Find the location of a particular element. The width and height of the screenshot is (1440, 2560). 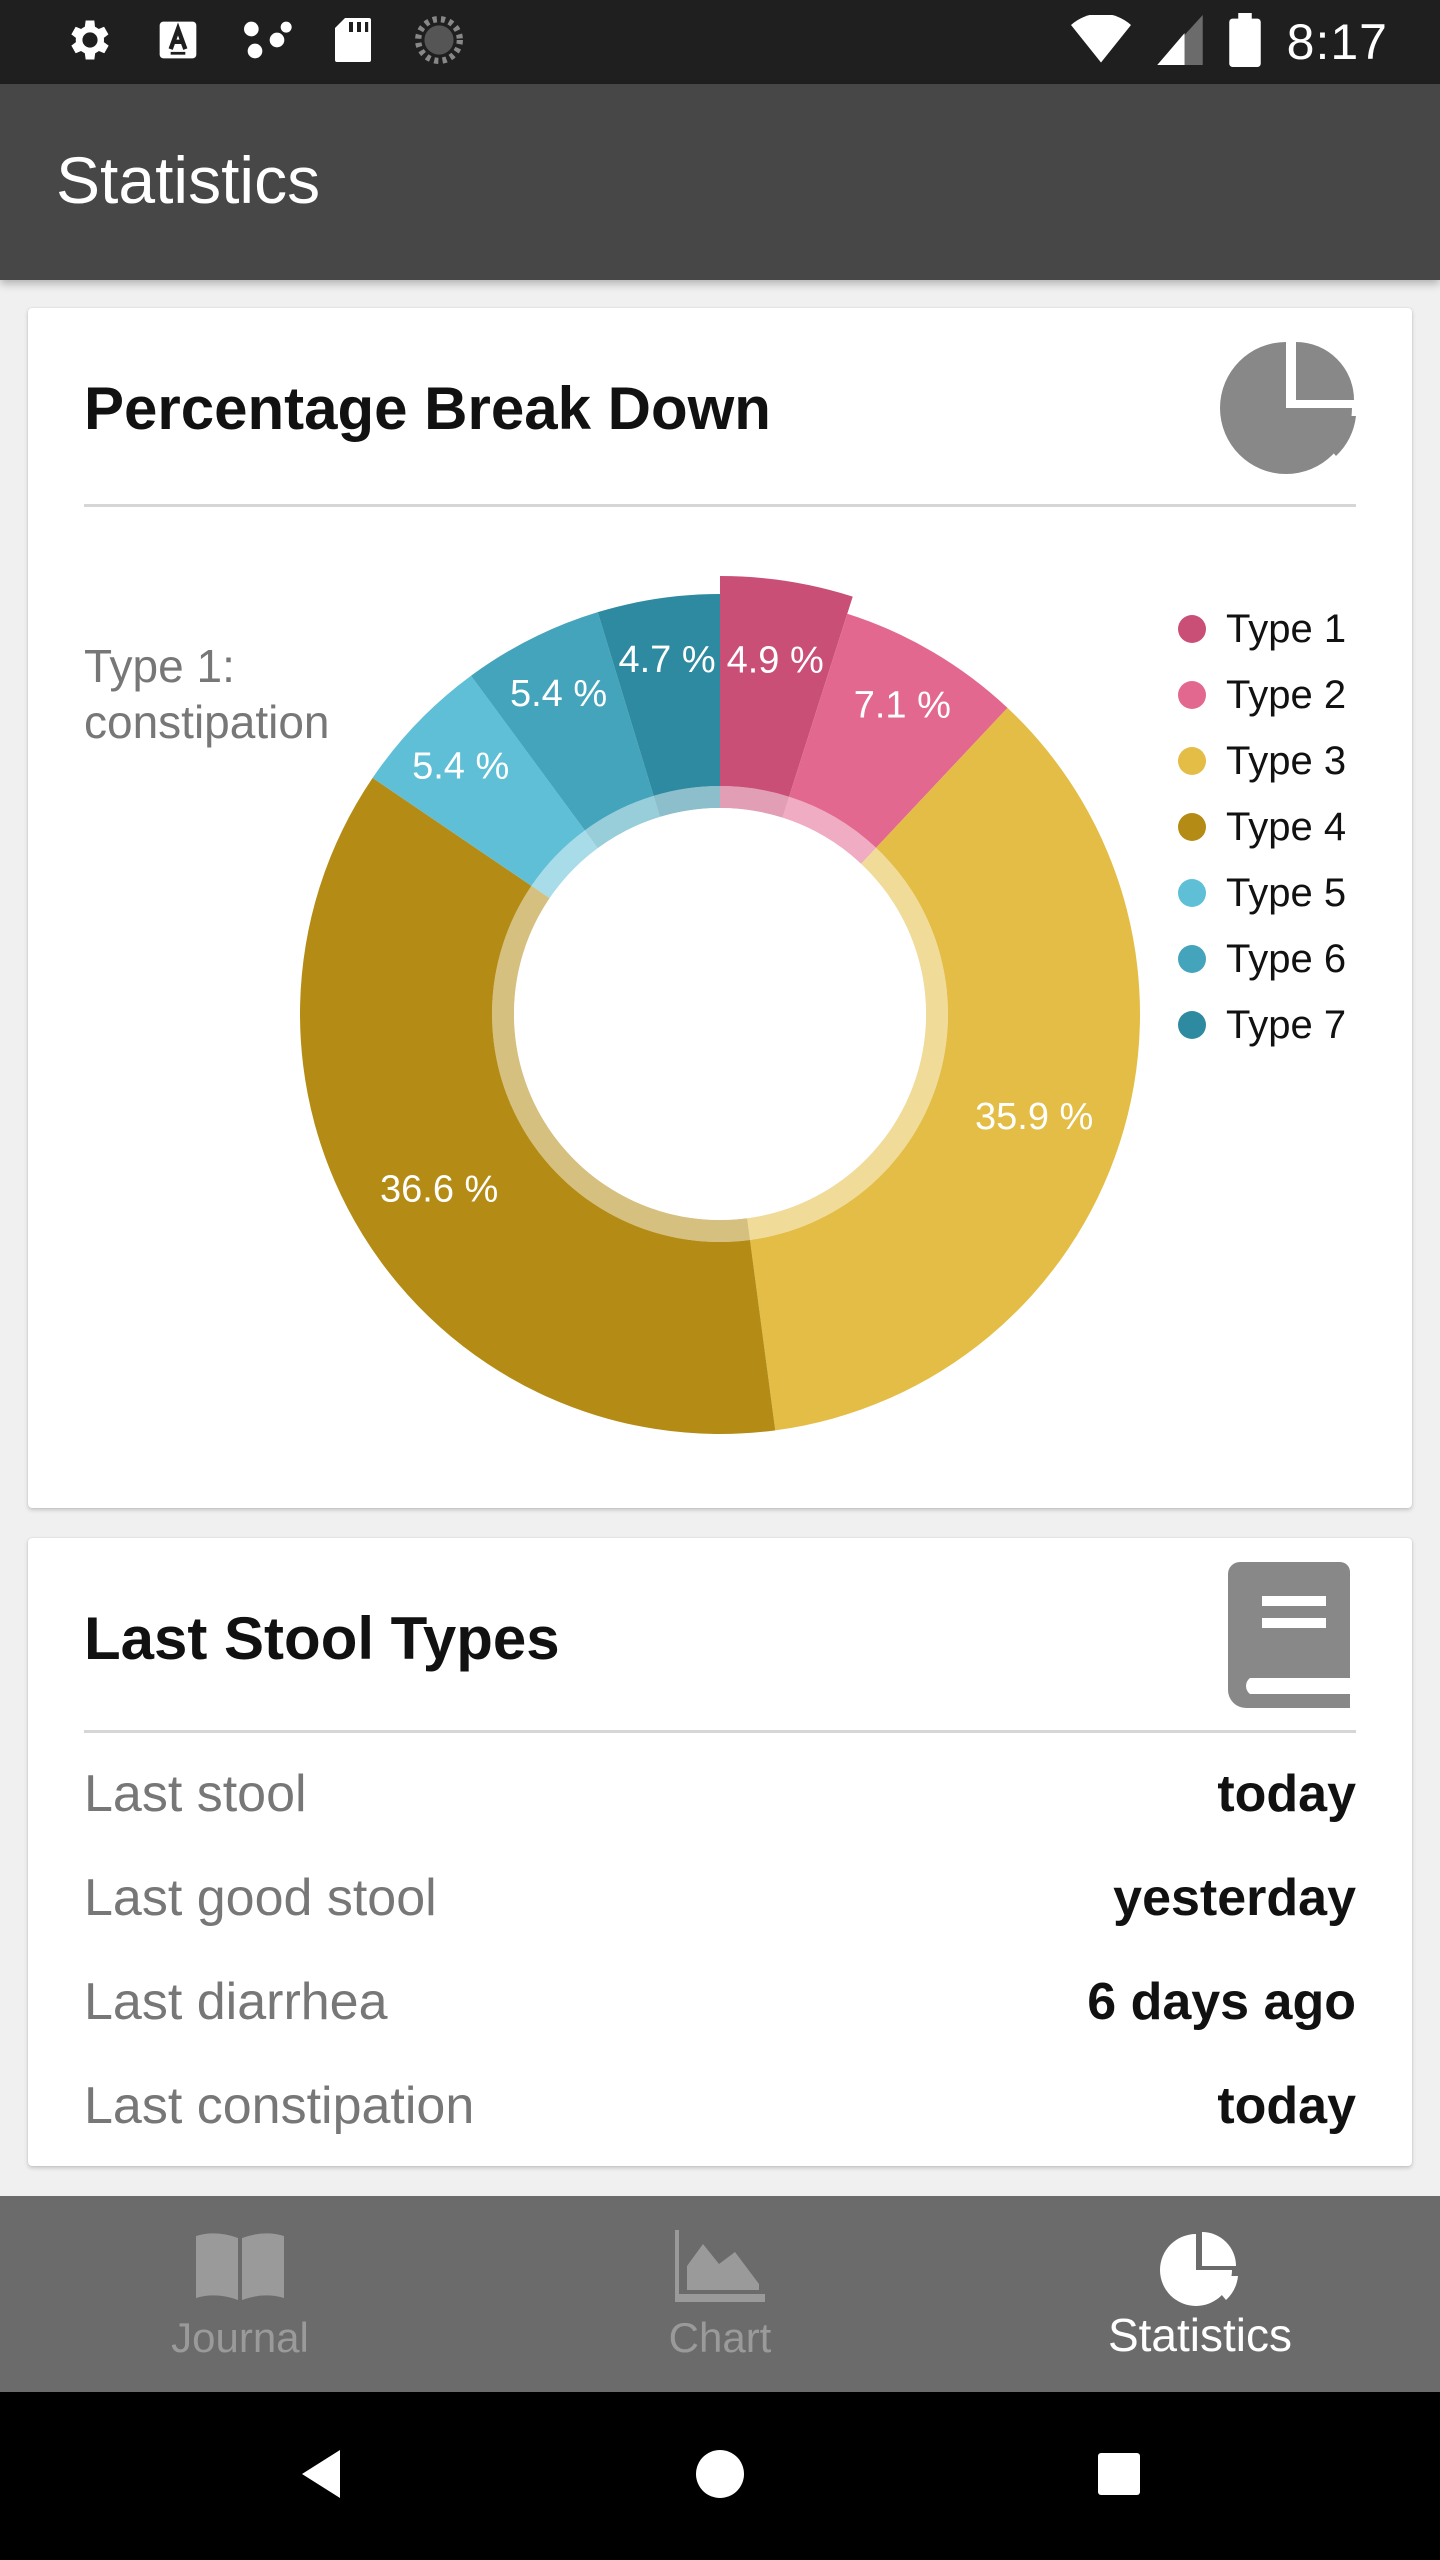

stat-label: Last diarrhea is located at coordinates (236, 2002).